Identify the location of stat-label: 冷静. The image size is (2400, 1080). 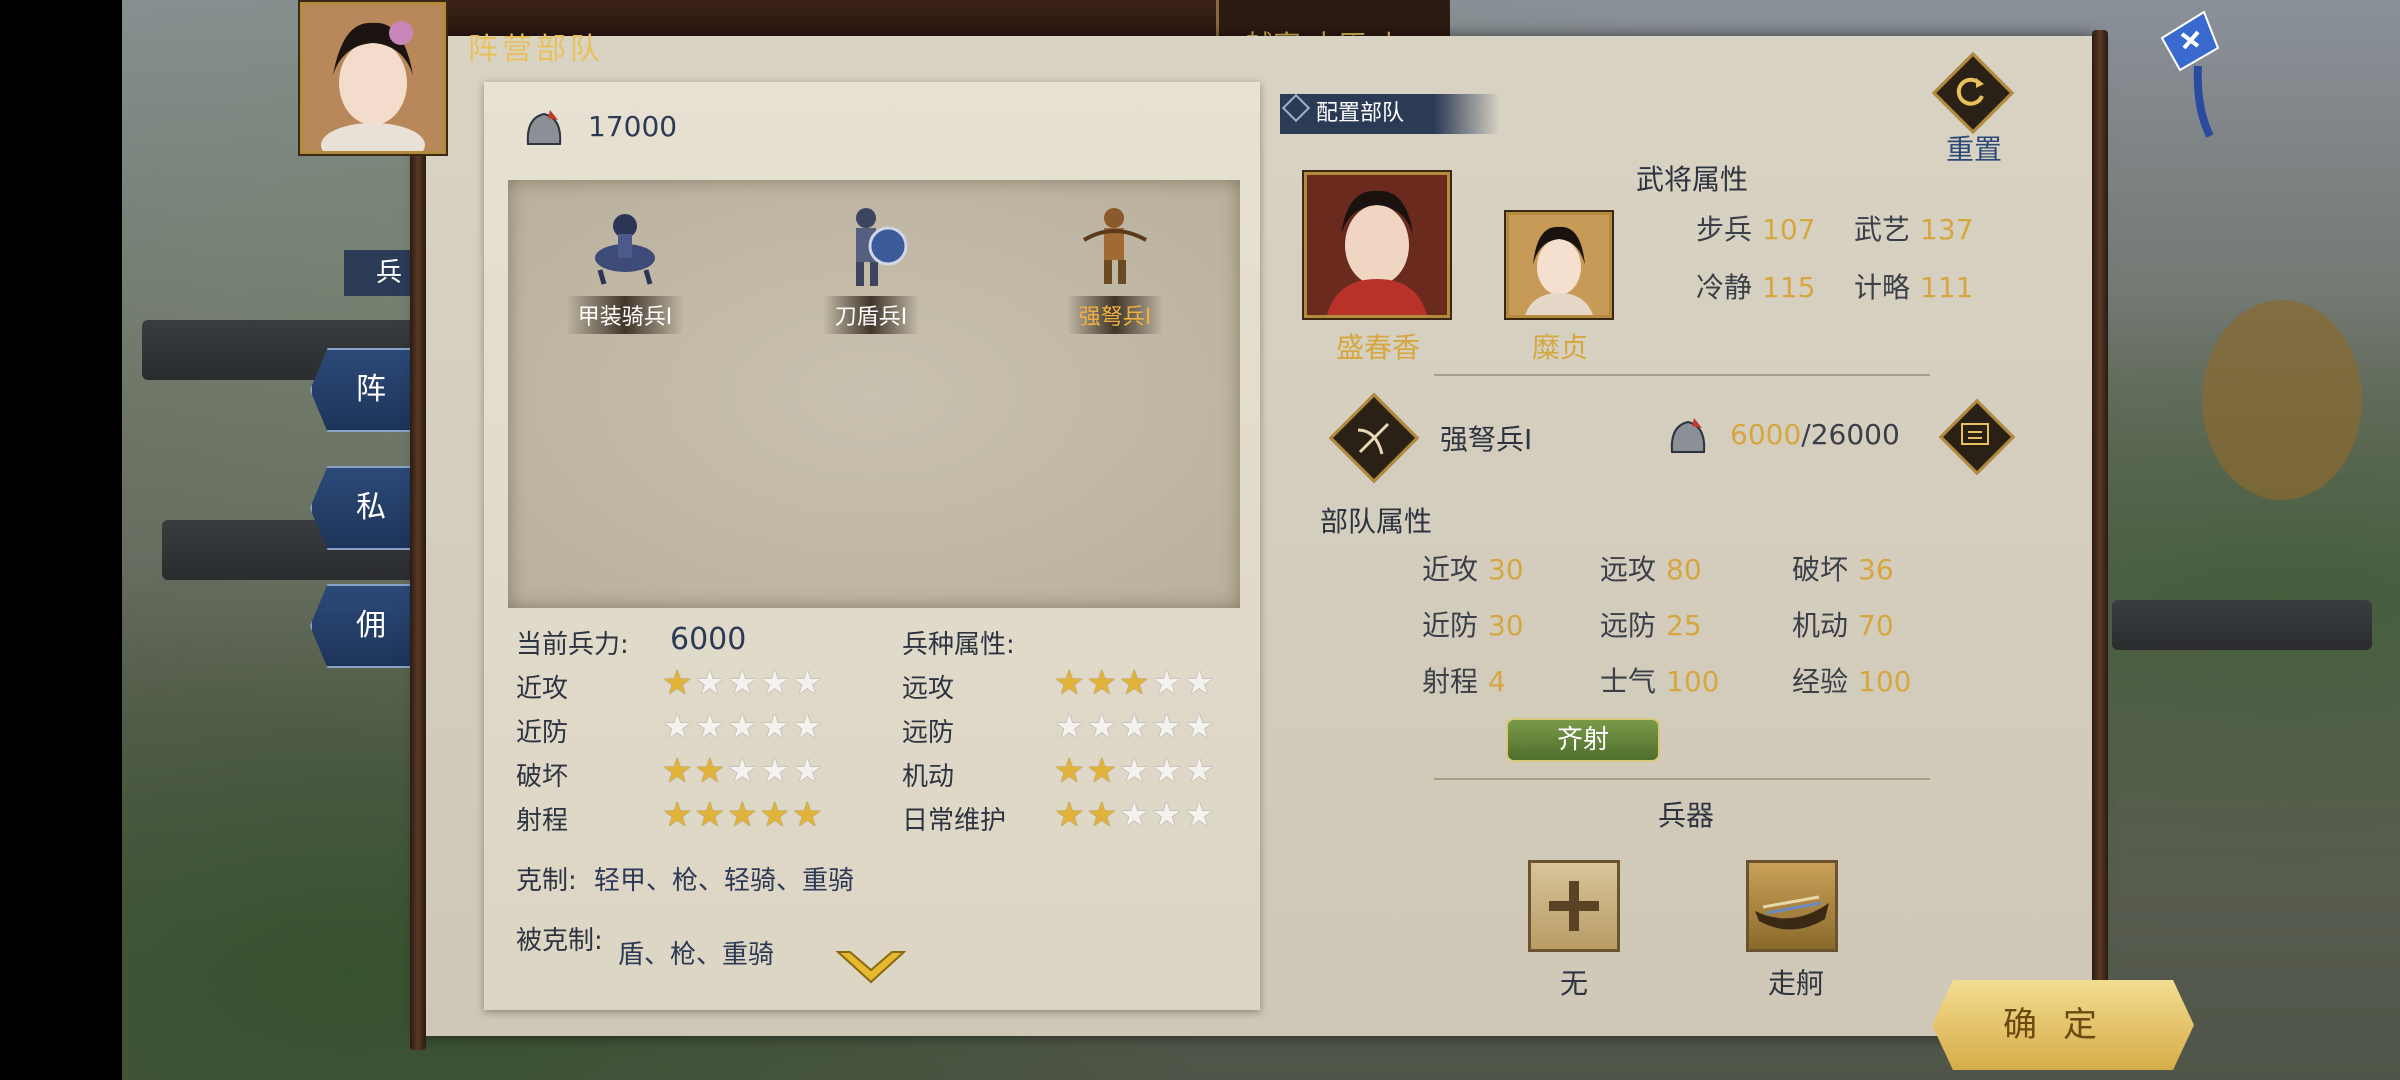
(1724, 287).